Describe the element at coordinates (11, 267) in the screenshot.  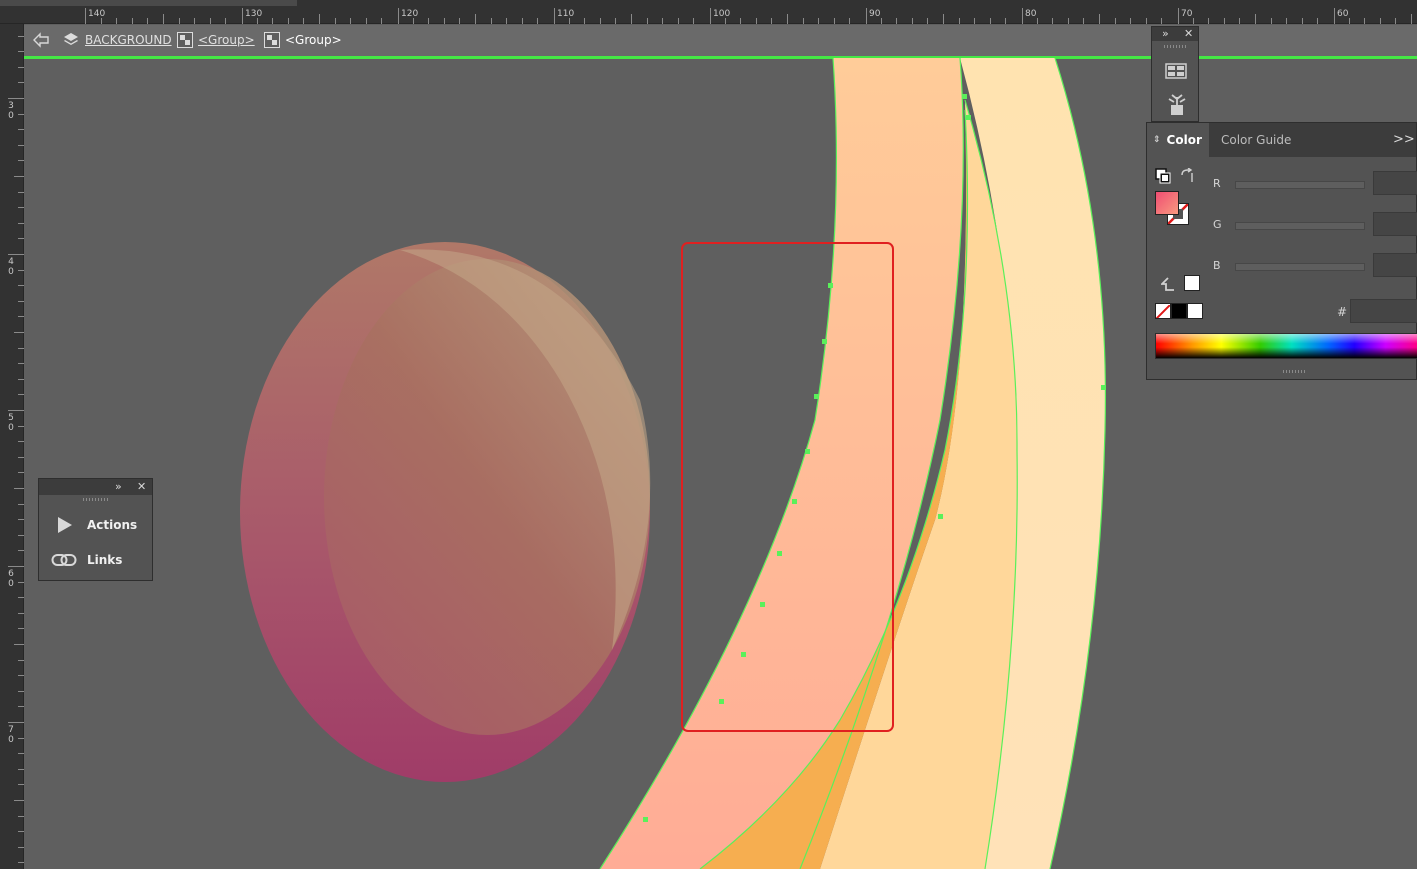
I see `ruler-label: 40` at that location.